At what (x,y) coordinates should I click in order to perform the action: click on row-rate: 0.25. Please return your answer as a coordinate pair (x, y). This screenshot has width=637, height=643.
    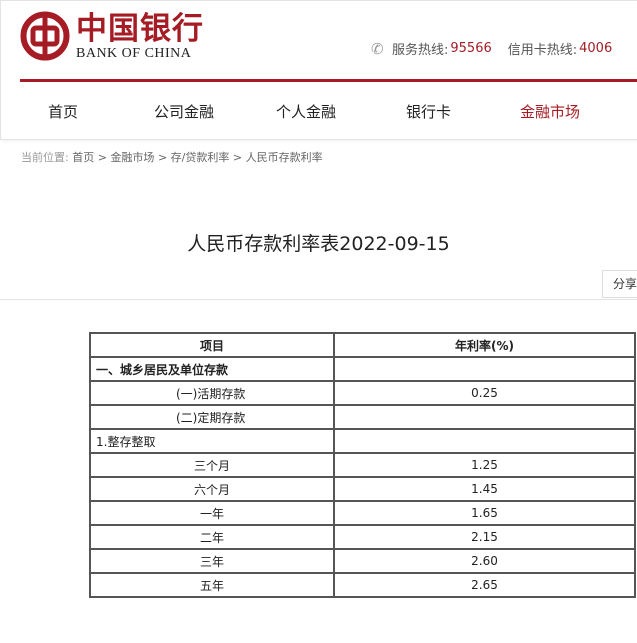
    Looking at the image, I should click on (484, 393).